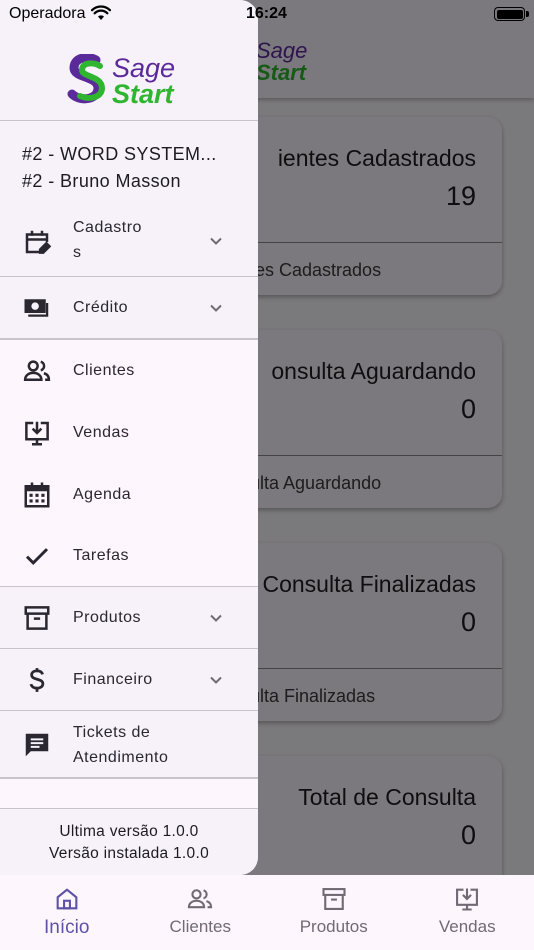 This screenshot has height=950, width=534. I want to click on user-name: #2 - Bruno Masson, so click(101, 181).